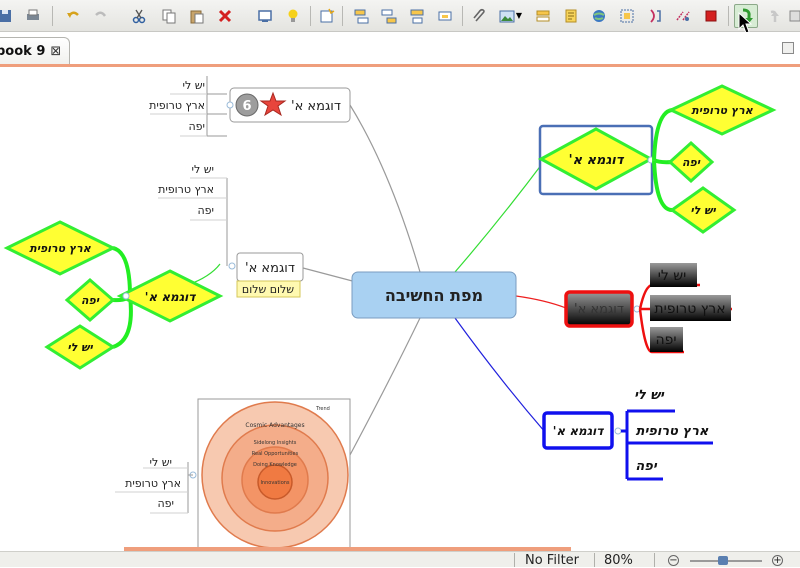  Describe the element at coordinates (361, 16) in the screenshot. I see `insert-topic-icon` at that location.